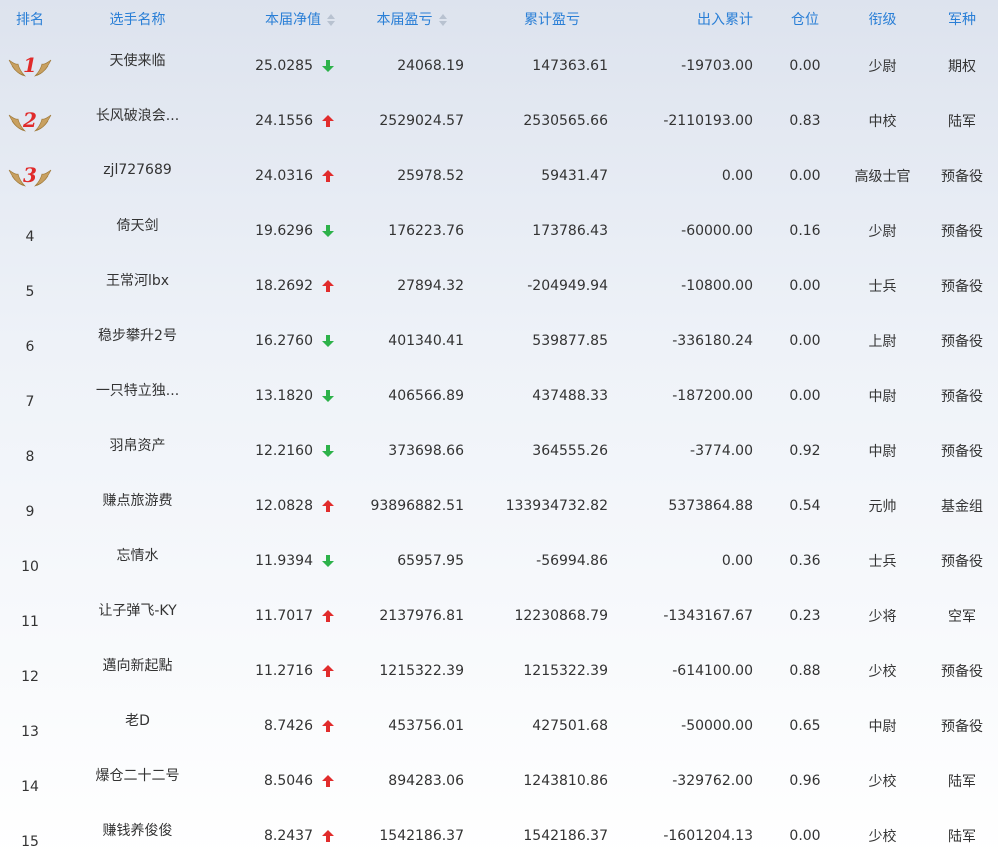 This screenshot has width=998, height=863. Describe the element at coordinates (137, 20) in the screenshot. I see `column-header-label: 选手名称` at that location.